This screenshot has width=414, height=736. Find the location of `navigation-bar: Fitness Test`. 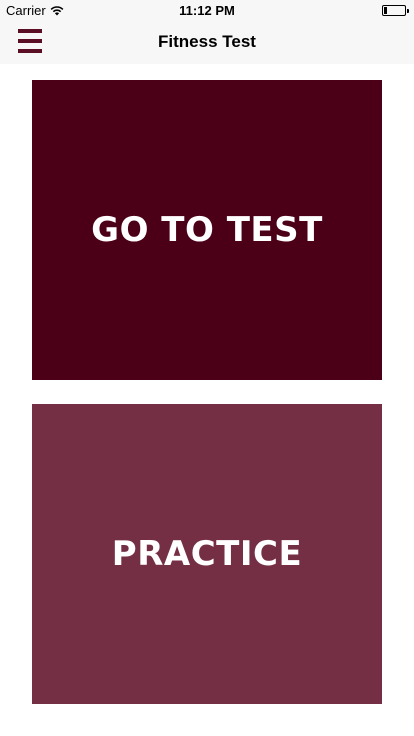

navigation-bar: Fitness Test is located at coordinates (207, 42).